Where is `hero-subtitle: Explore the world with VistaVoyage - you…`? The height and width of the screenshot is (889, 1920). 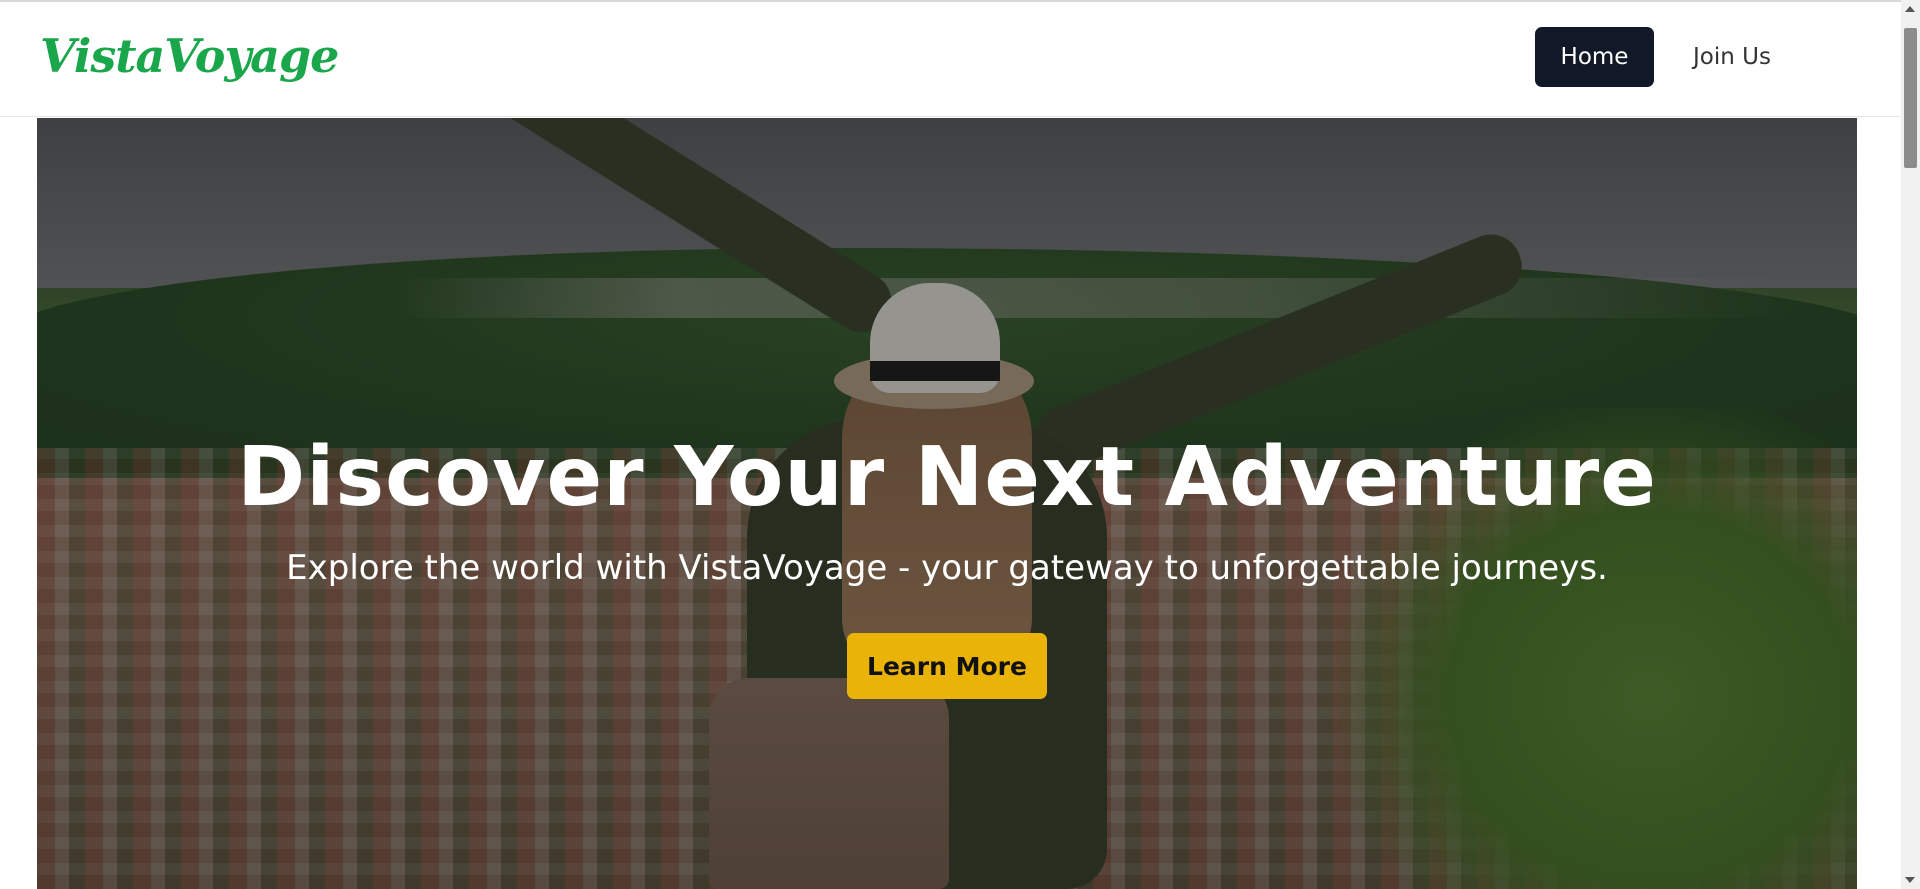
hero-subtitle: Explore the world with VistaVoyage - you… is located at coordinates (947, 568).